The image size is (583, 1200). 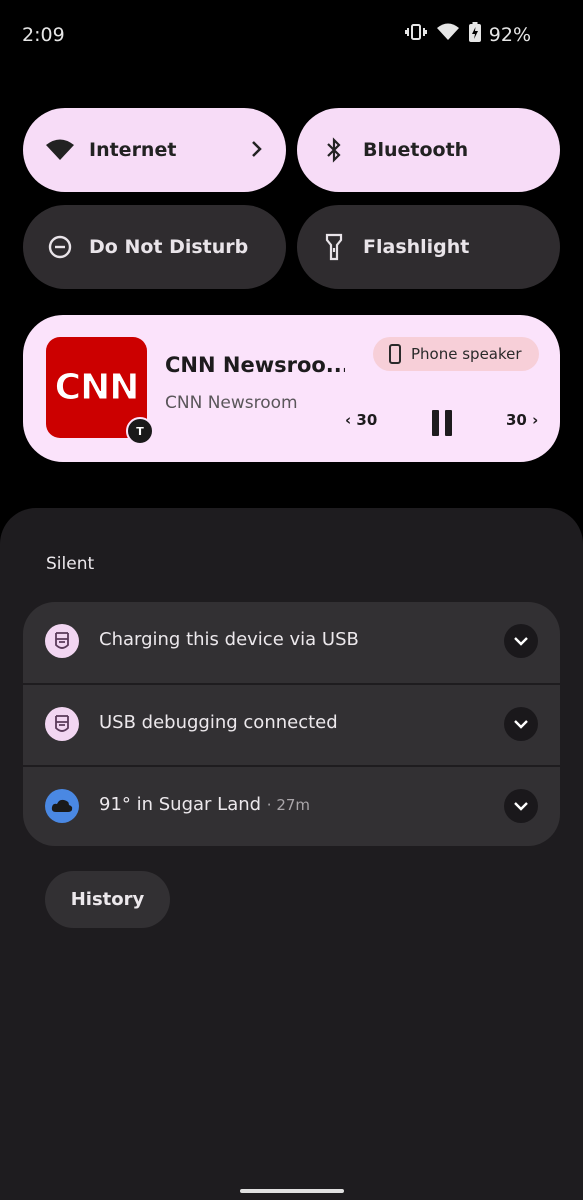 I want to click on notification-text: 91° in Sugar Land · 27m, so click(x=204, y=804).